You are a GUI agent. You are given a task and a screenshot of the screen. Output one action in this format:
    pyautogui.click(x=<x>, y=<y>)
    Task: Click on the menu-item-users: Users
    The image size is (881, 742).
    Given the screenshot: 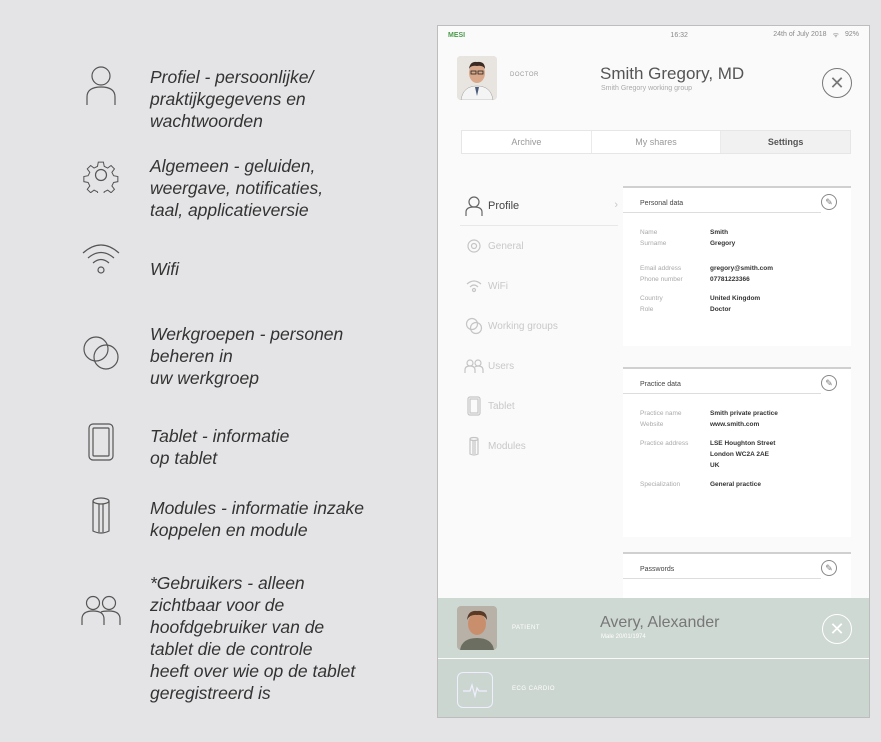 What is the action you would take?
    pyautogui.click(x=539, y=366)
    